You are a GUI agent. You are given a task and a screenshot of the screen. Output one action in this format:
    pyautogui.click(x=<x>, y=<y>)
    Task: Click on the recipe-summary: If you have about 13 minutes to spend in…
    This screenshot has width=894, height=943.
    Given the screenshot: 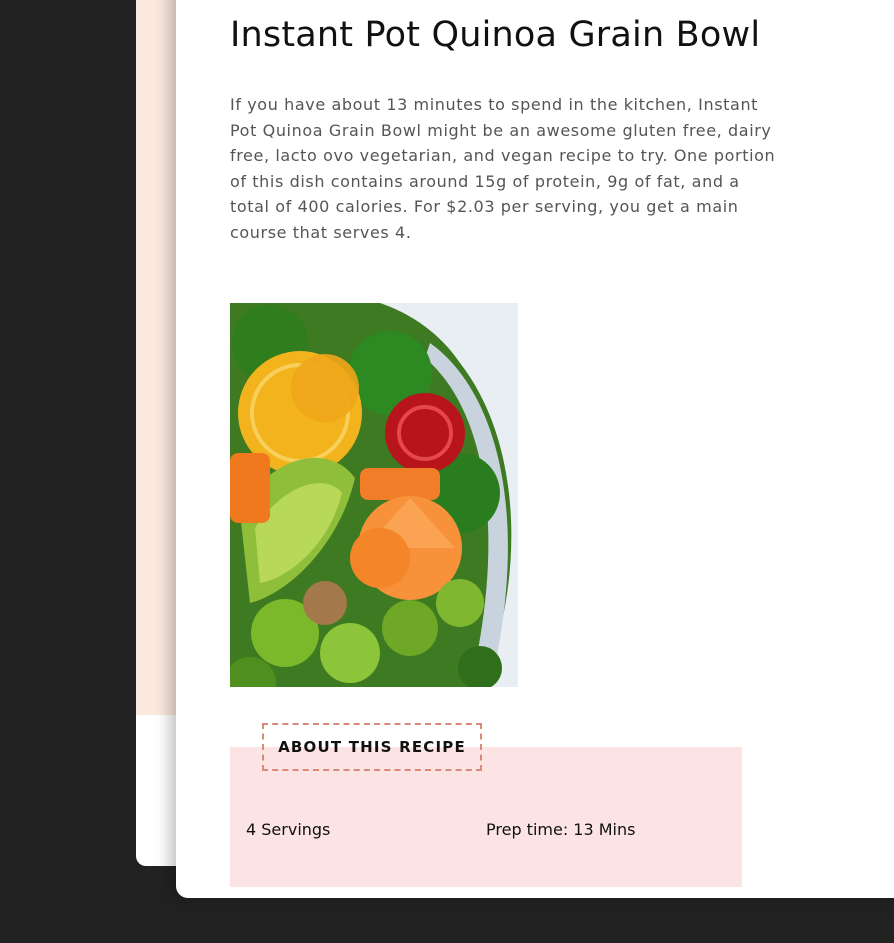 What is the action you would take?
    pyautogui.click(x=503, y=168)
    